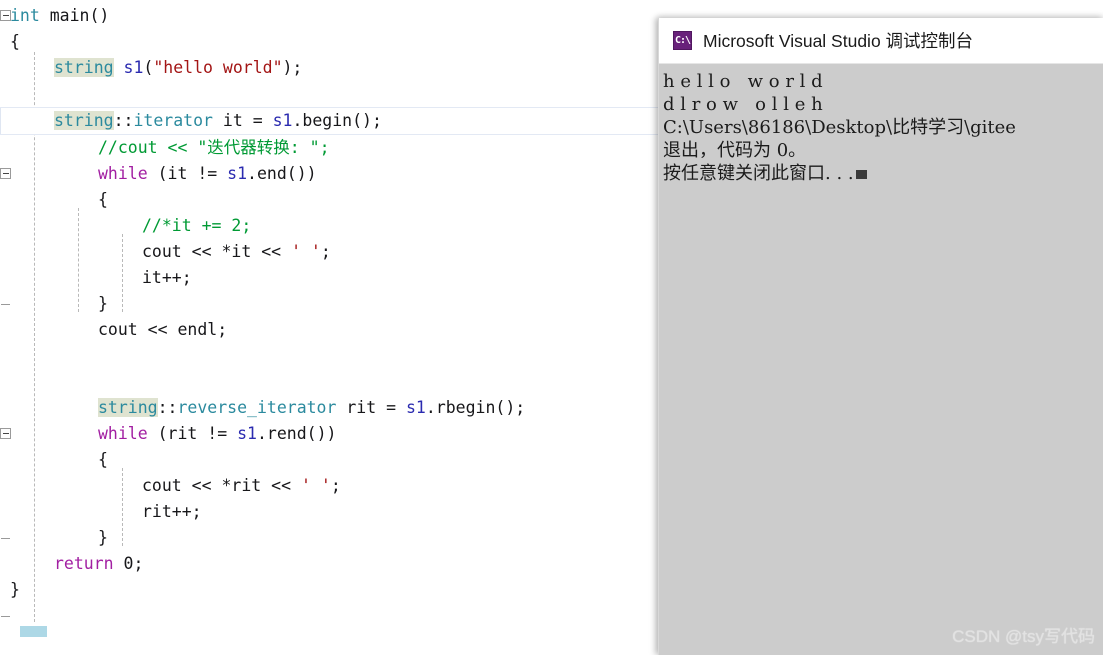  I want to click on code-token: //cout << "迭代器转换: ";, so click(214, 147).